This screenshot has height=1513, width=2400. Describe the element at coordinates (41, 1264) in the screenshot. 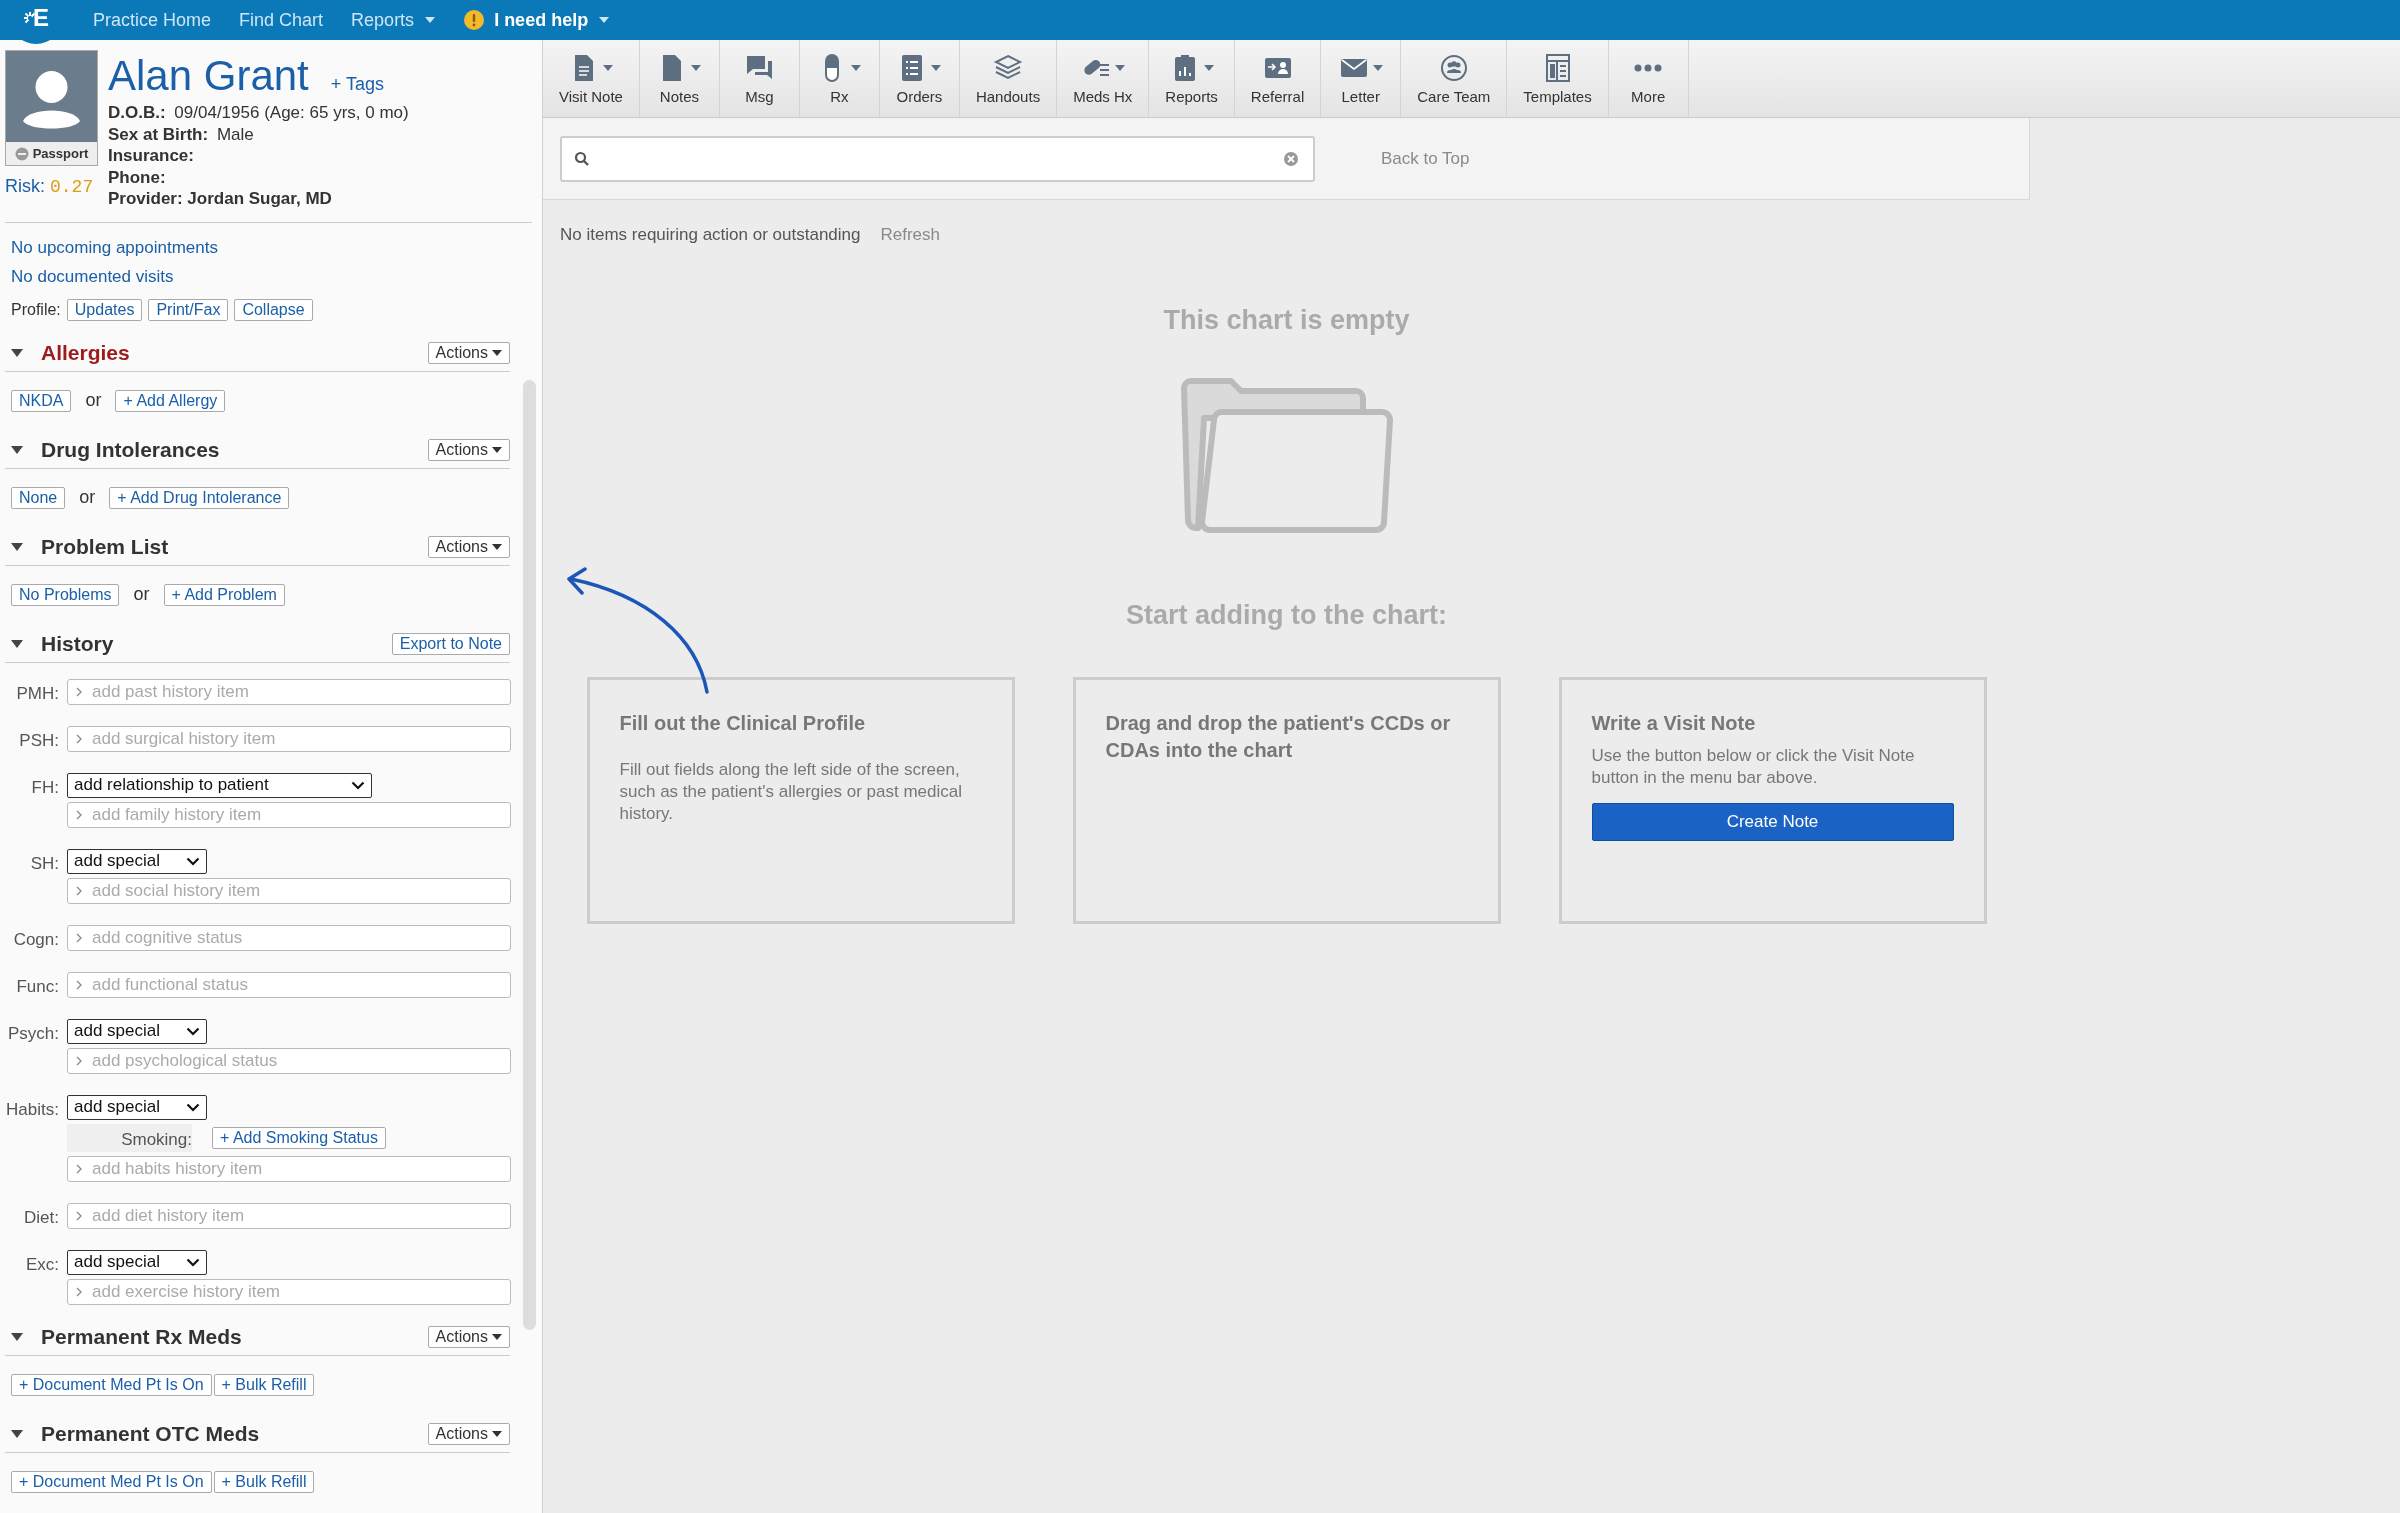

I see `field-label: Exc:` at that location.